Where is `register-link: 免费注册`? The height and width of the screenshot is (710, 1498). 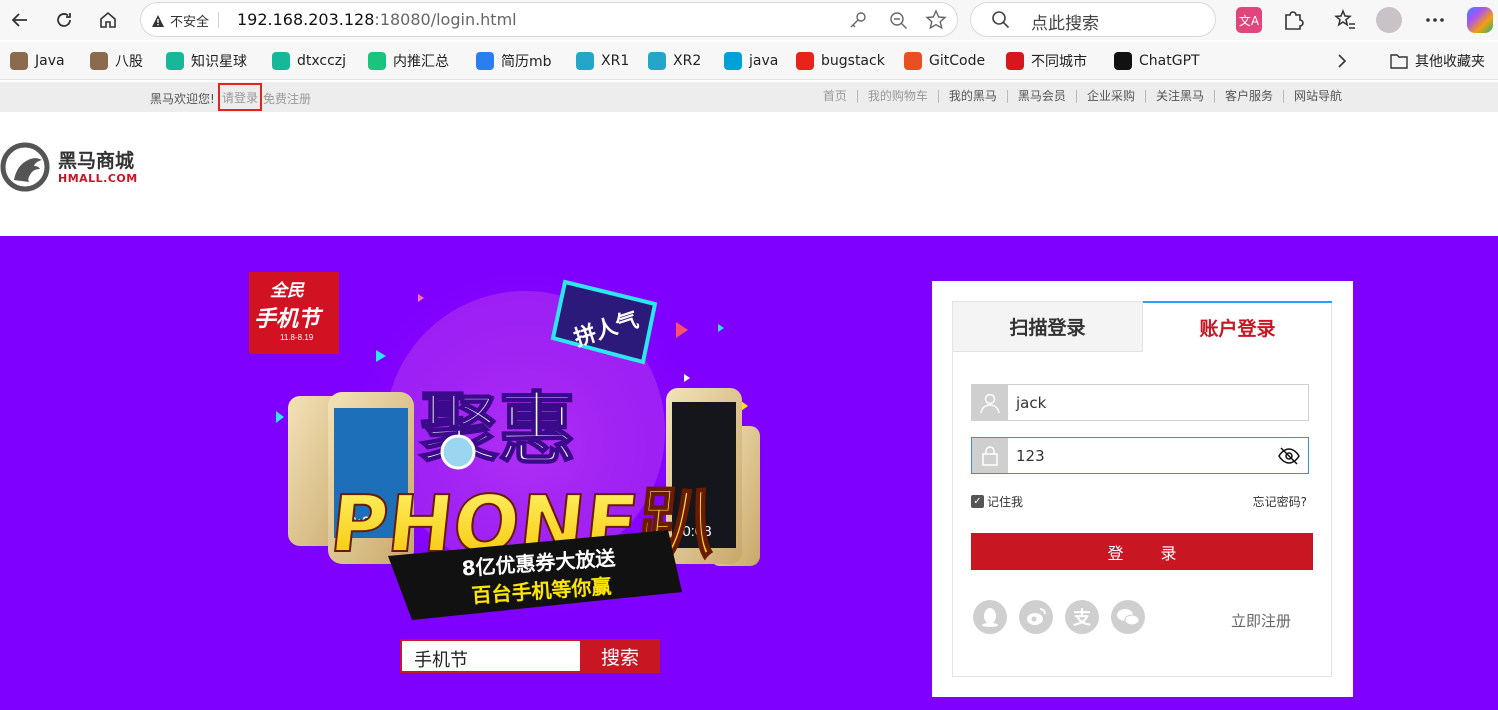 register-link: 免费注册 is located at coordinates (287, 98).